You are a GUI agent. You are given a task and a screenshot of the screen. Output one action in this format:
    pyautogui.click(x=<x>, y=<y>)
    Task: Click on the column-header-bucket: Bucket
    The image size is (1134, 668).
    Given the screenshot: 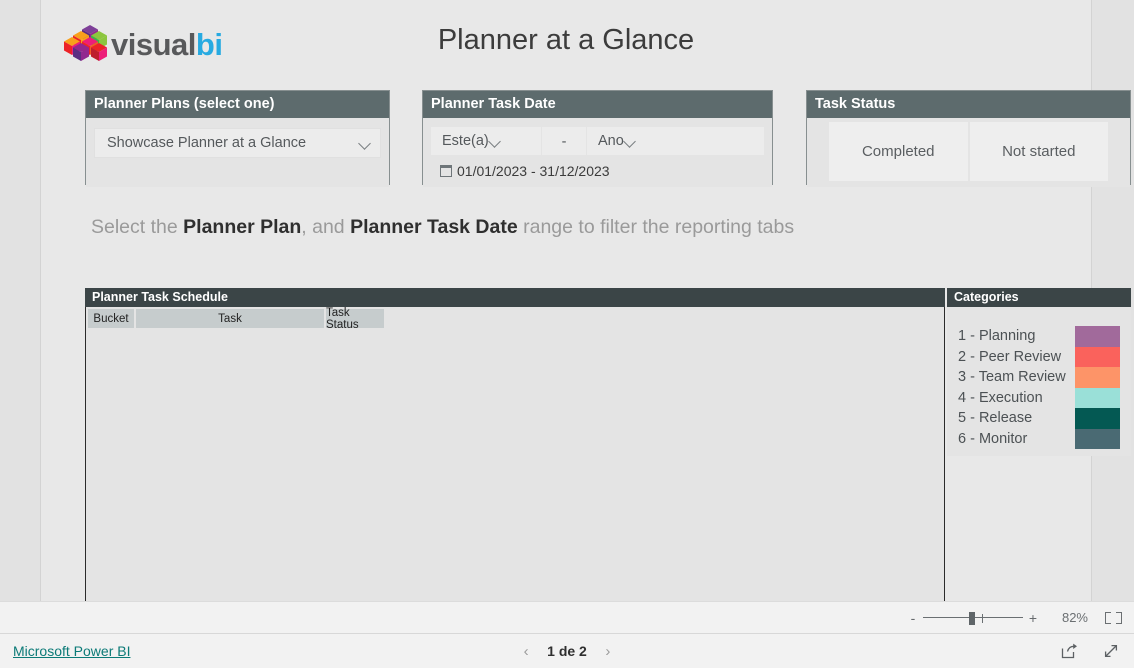 What is the action you would take?
    pyautogui.click(x=111, y=318)
    